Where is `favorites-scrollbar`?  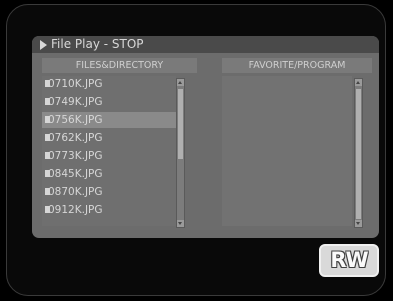 favorites-scrollbar is located at coordinates (358, 153).